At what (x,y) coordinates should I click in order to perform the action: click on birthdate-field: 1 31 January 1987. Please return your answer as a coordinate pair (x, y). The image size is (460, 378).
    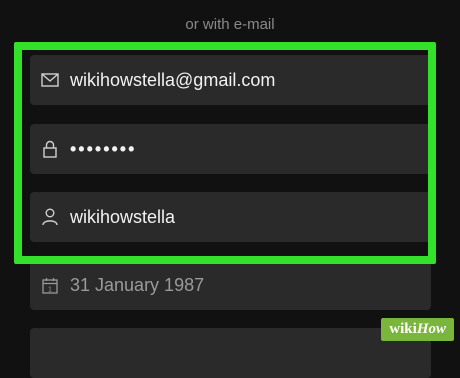
    Looking at the image, I should click on (230, 285).